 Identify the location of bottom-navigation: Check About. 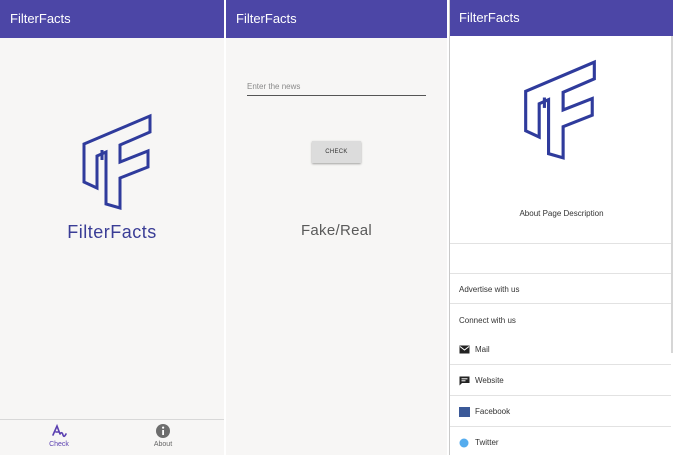
(112, 437).